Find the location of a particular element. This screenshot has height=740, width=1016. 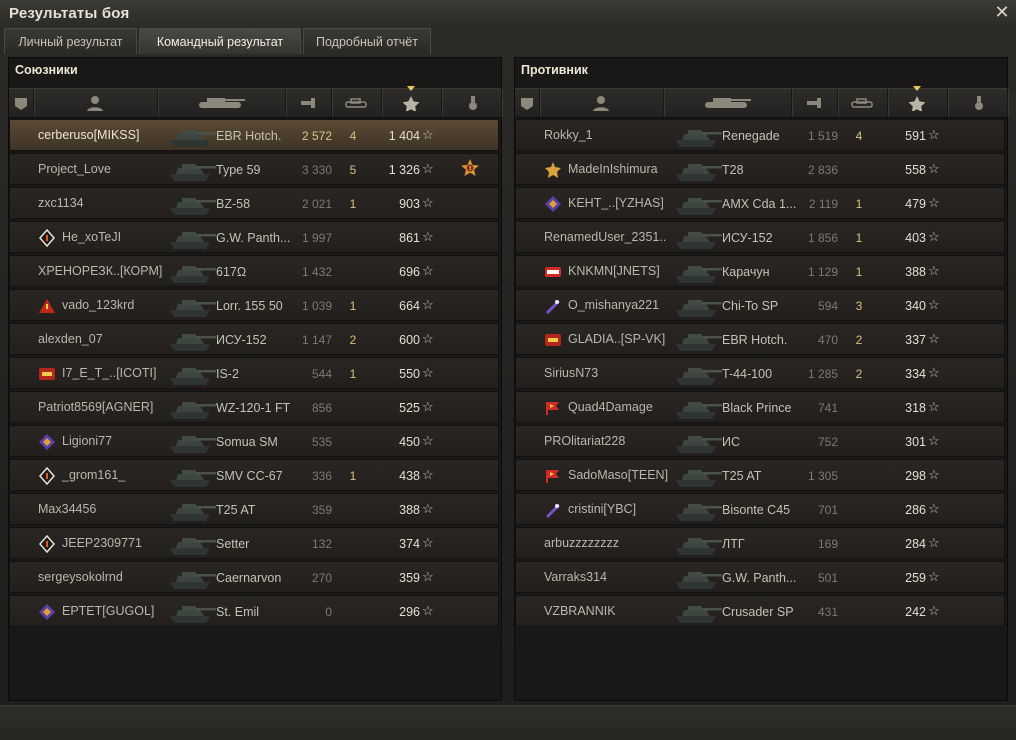

player-name: cerberuso[MIKSS] is located at coordinates (89, 135).